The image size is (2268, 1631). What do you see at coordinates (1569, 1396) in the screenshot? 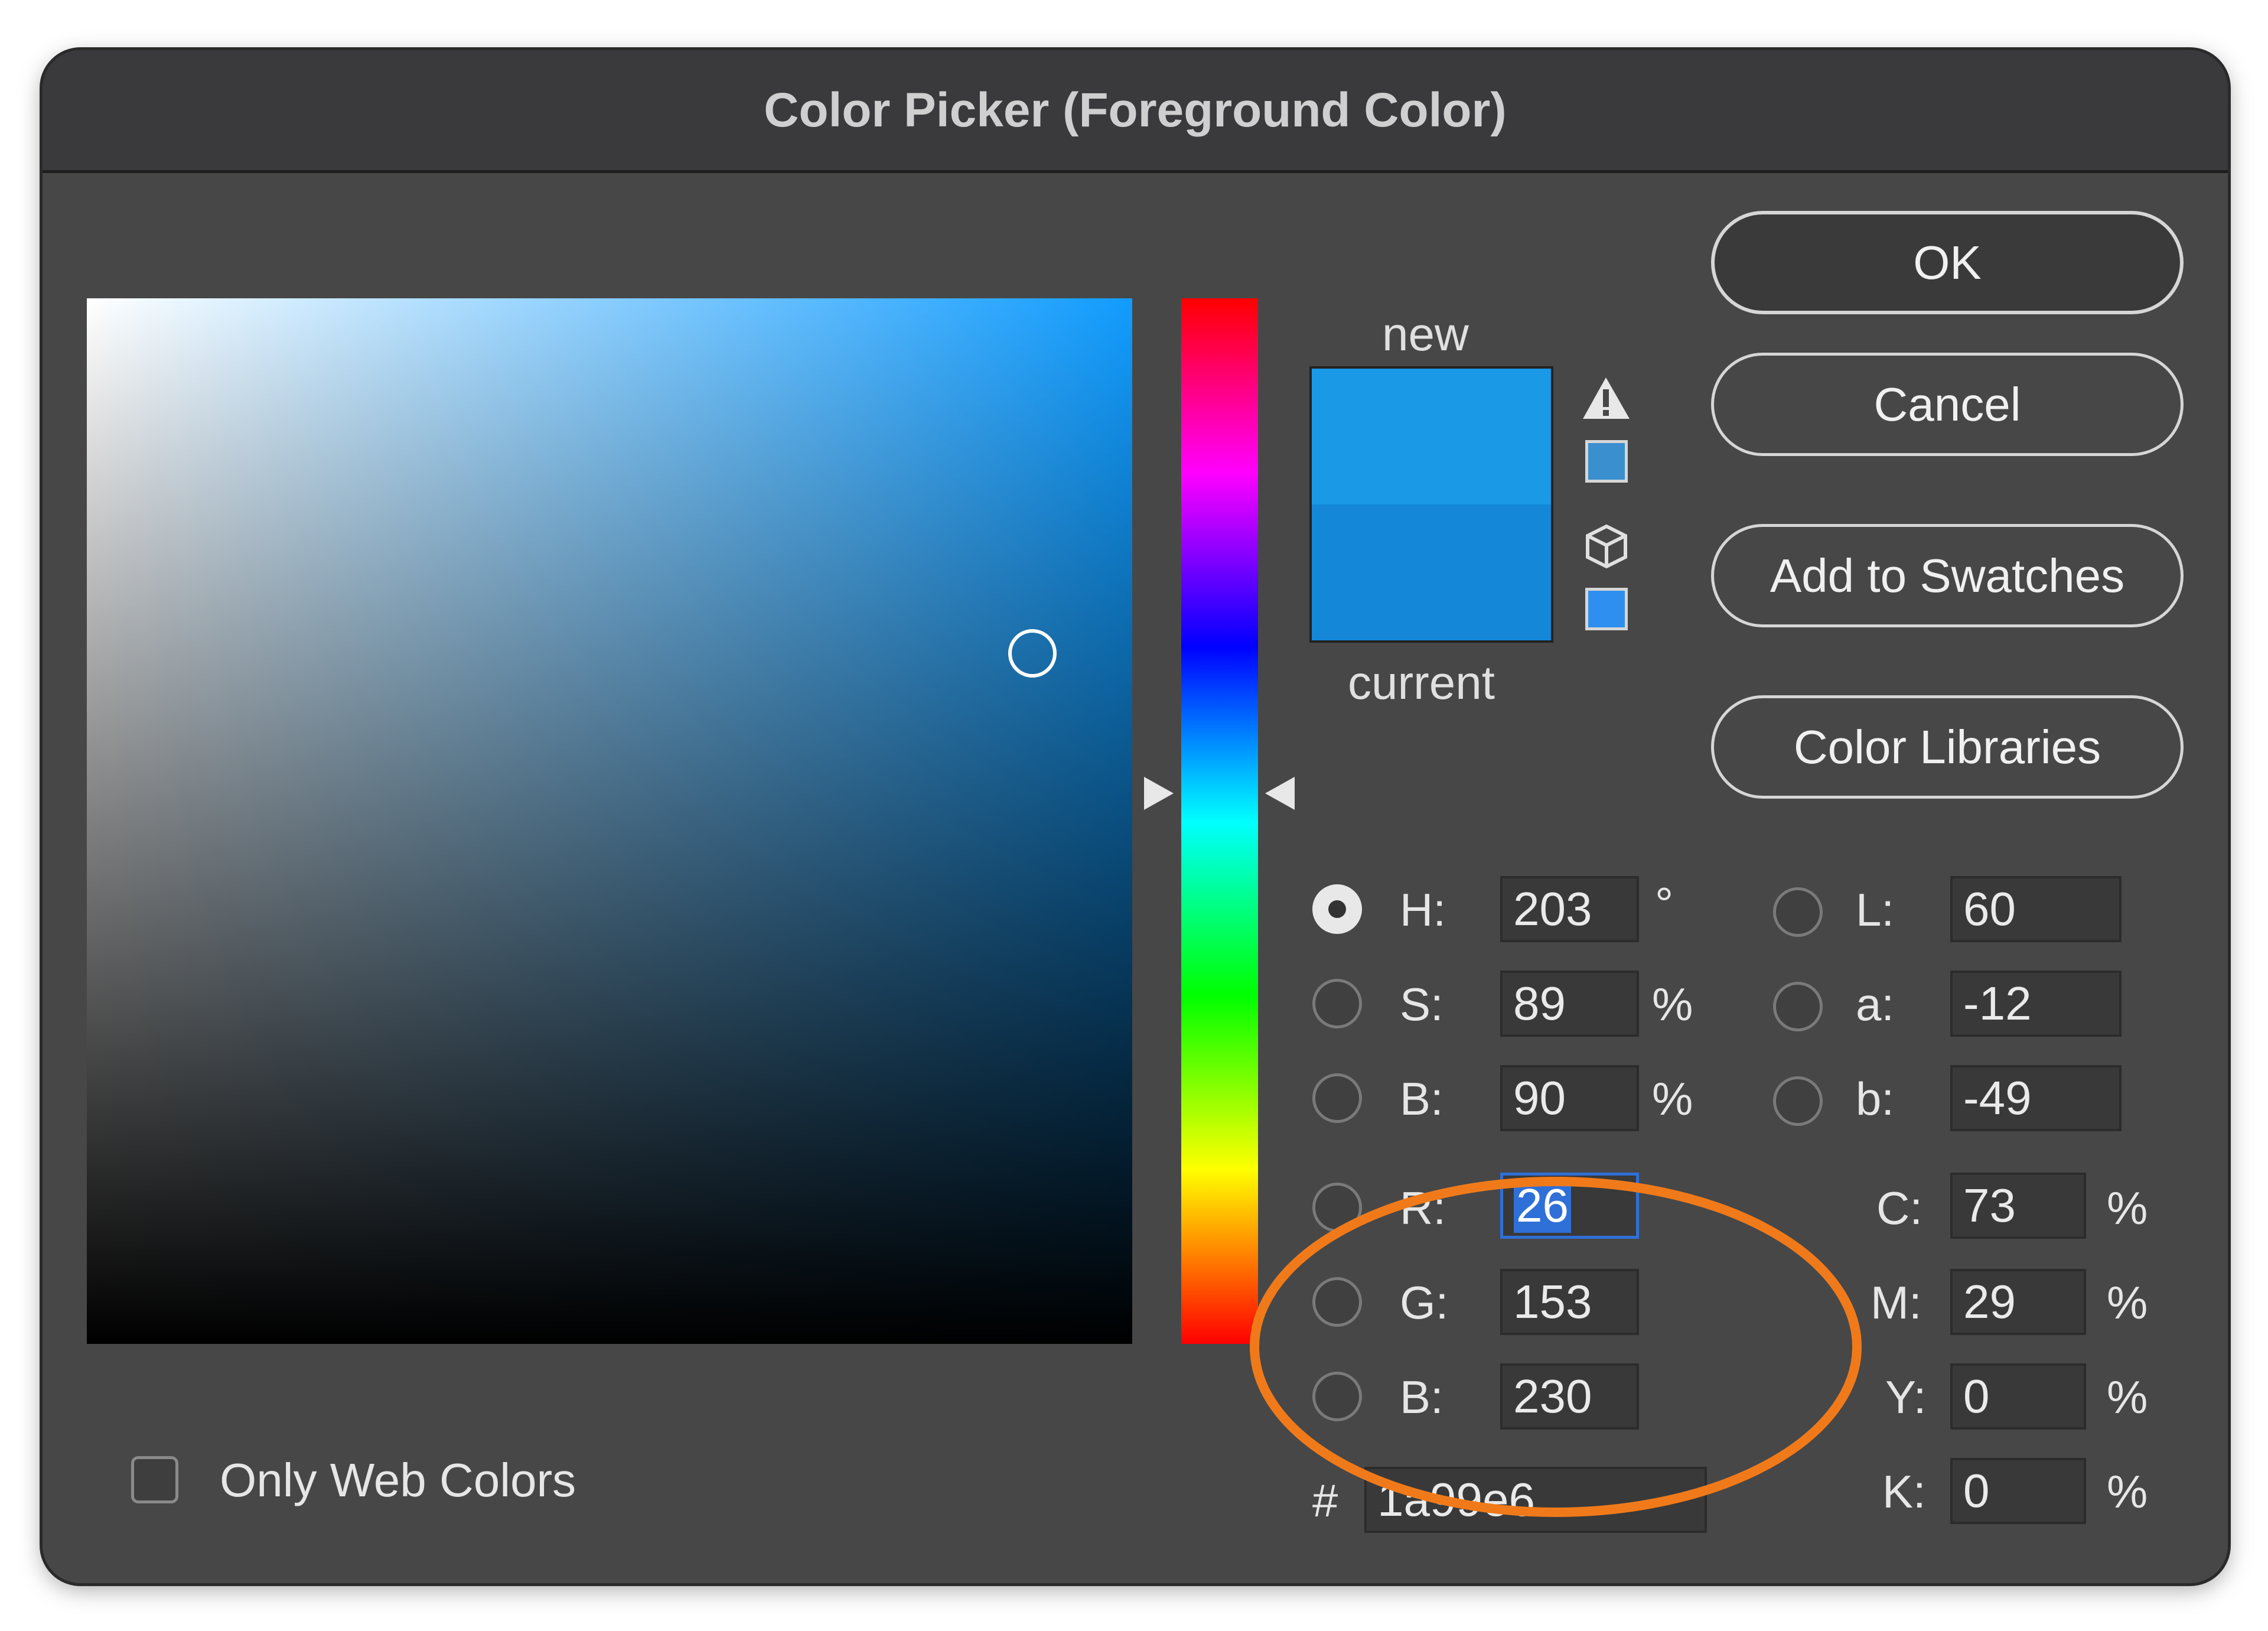
I see `blue-input: 230` at bounding box center [1569, 1396].